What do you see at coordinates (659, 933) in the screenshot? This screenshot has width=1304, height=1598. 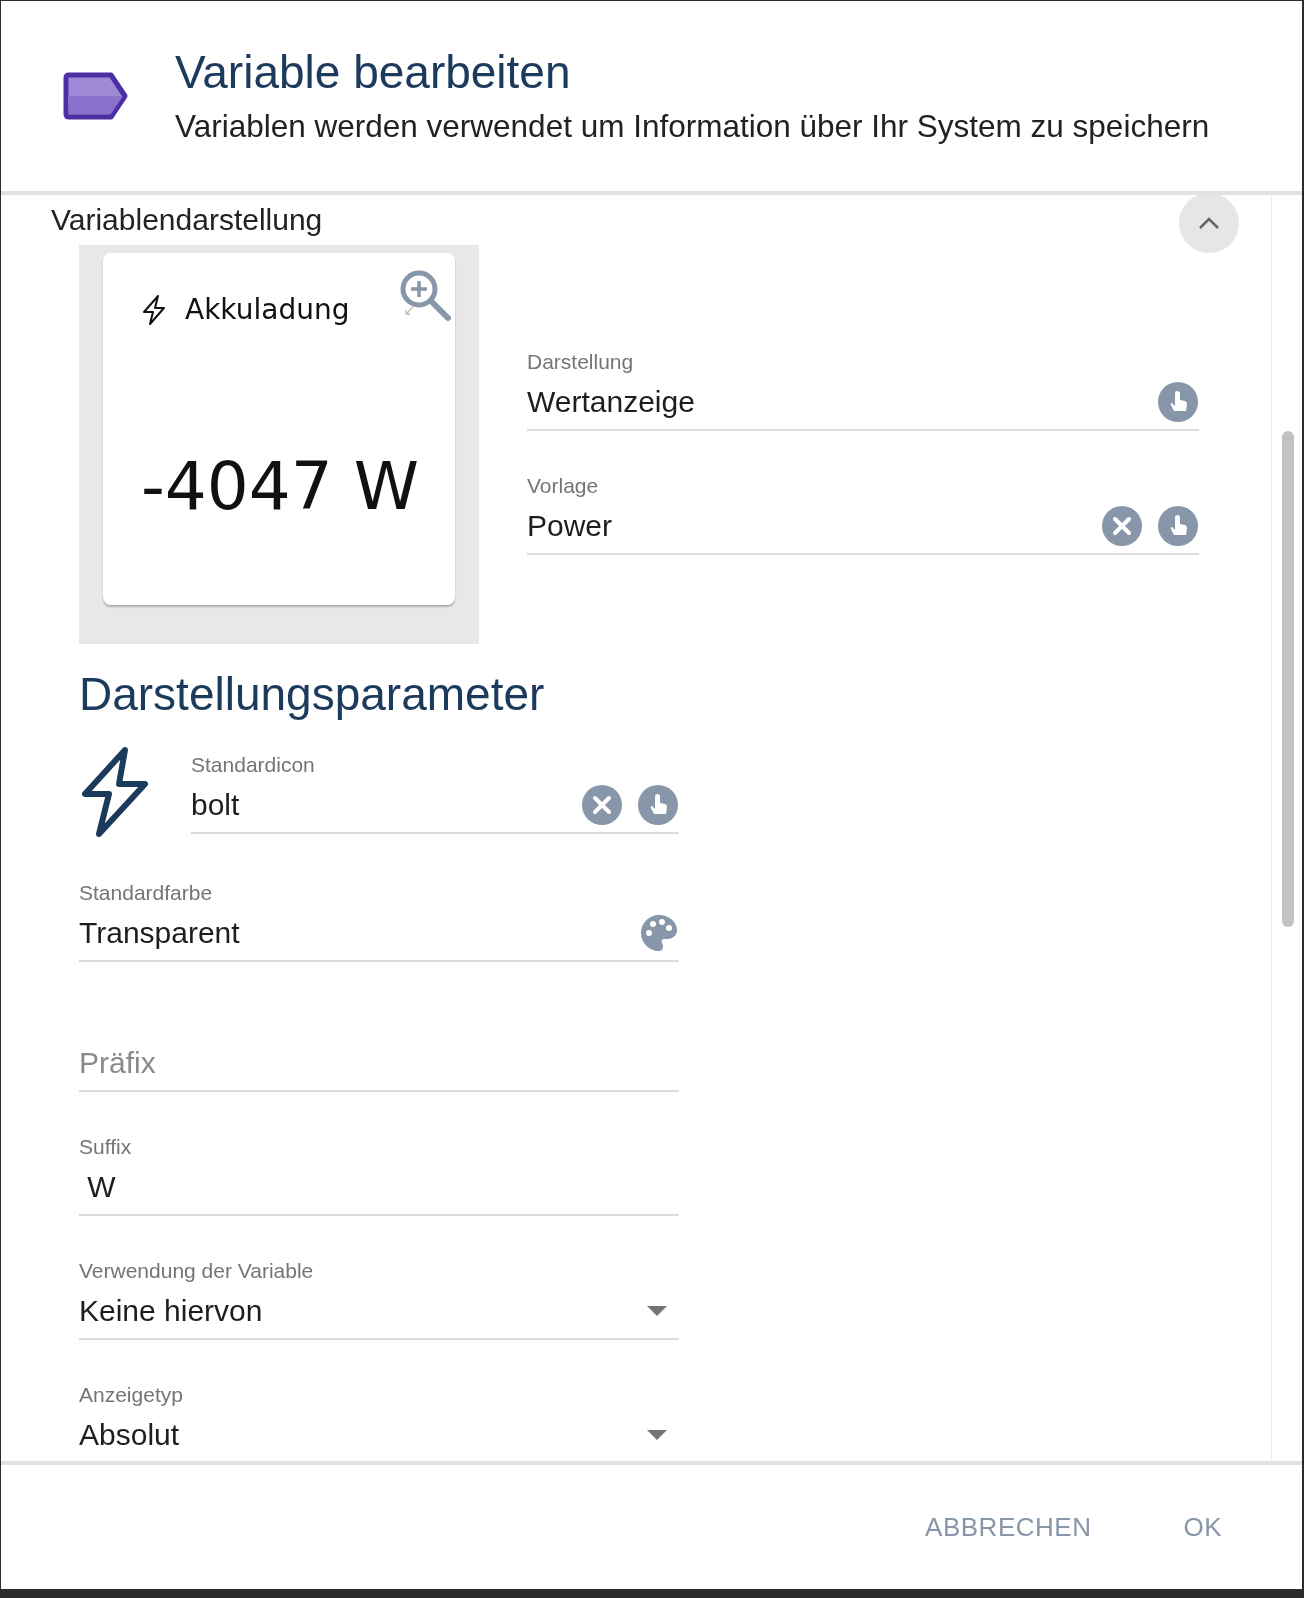 I see `palette-icon` at bounding box center [659, 933].